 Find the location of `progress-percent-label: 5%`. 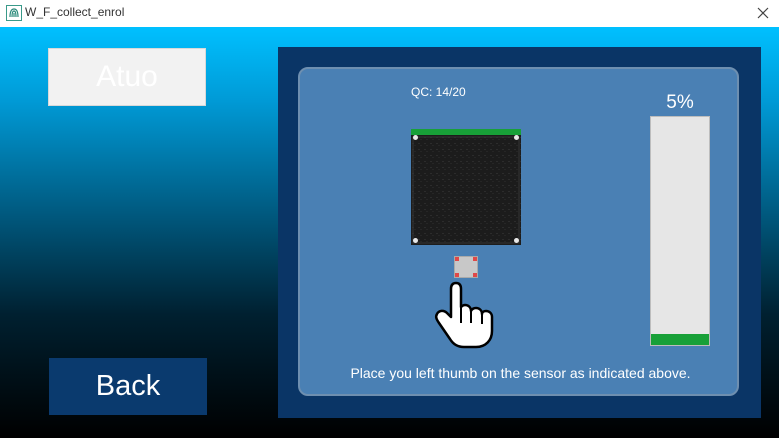

progress-percent-label: 5% is located at coordinates (680, 102).